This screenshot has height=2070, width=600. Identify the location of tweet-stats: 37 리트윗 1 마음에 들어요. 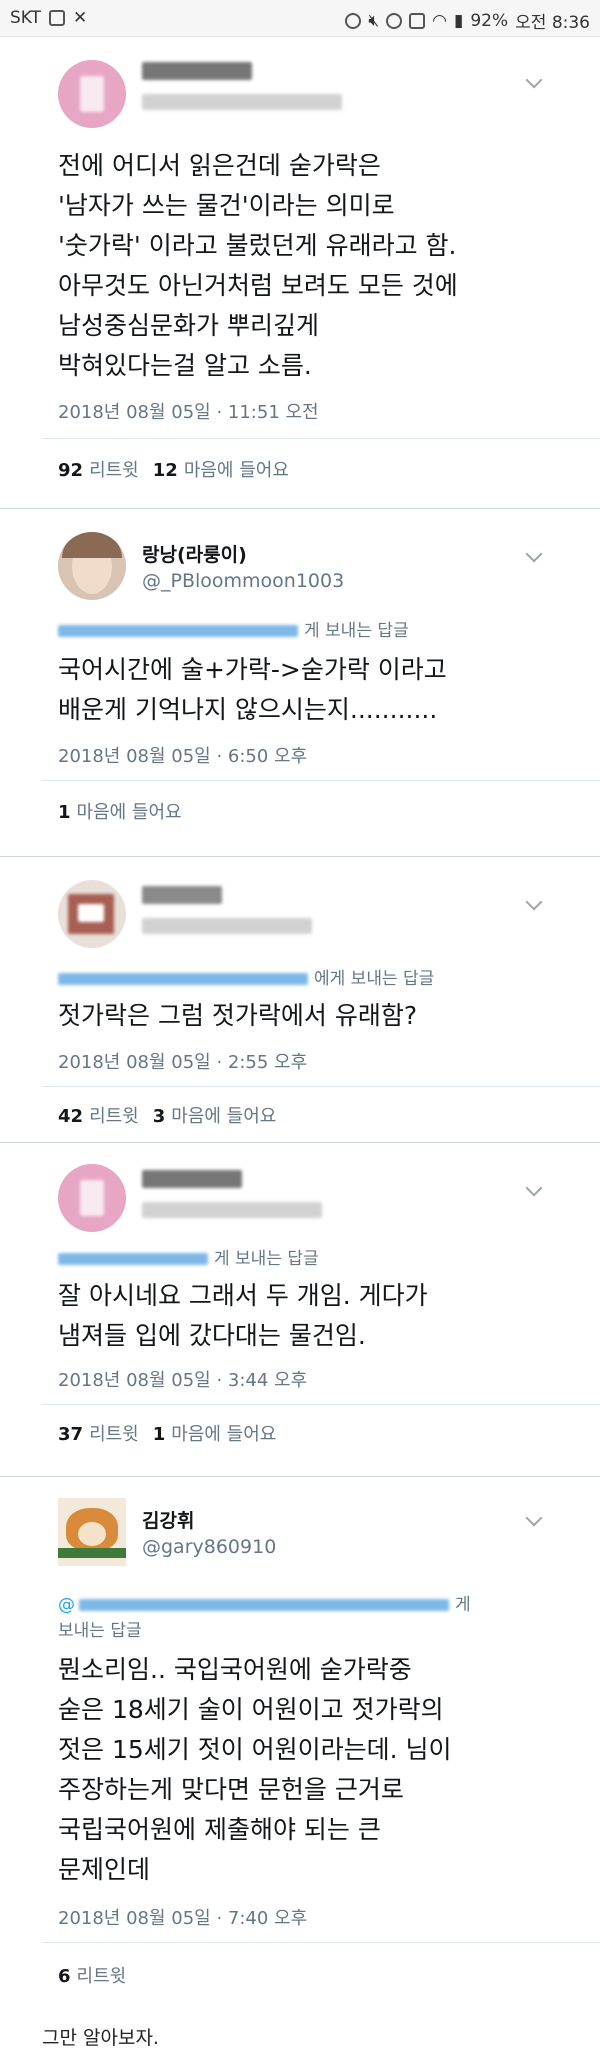
(167, 1433).